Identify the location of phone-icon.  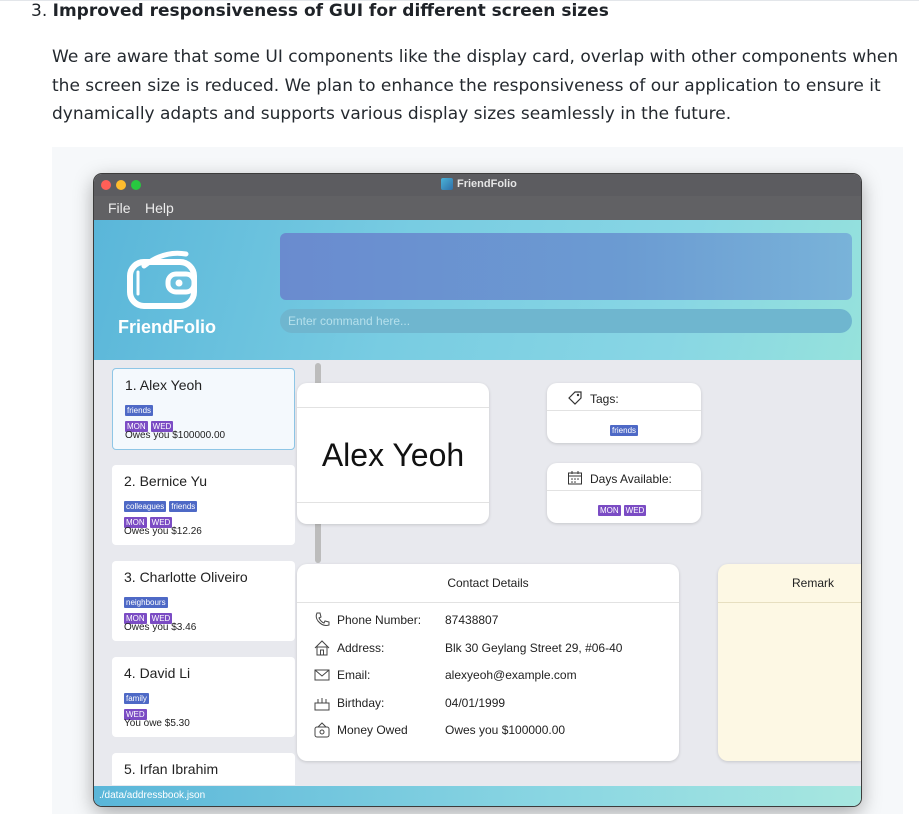
(322, 619).